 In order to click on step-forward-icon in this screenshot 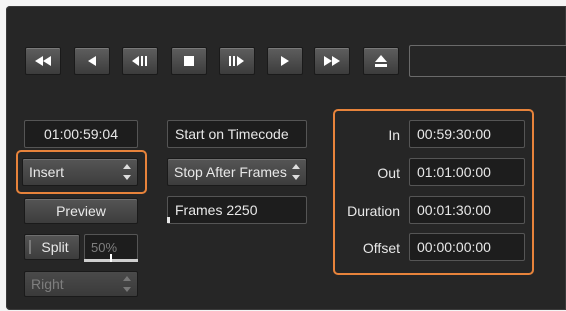, I will do `click(236, 61)`.